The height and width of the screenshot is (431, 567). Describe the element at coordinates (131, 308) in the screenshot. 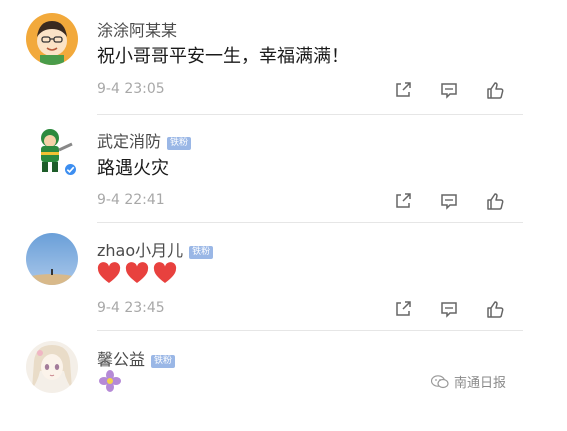

I see `timestamp: 9-4 23:45` at that location.